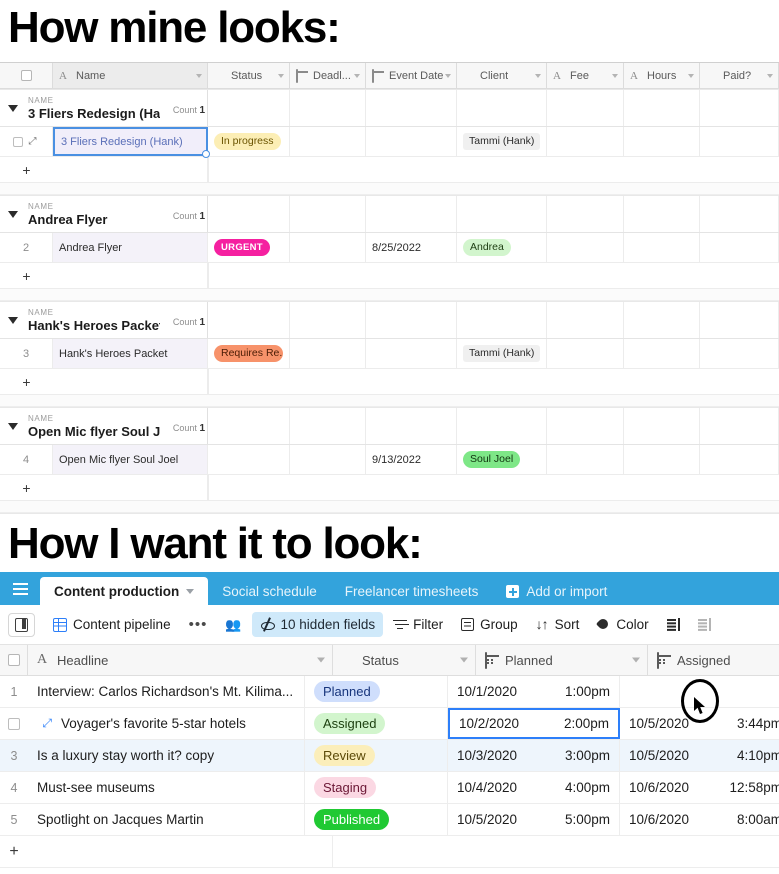 This screenshot has height=874, width=779. I want to click on view-more-button: •••, so click(198, 625).